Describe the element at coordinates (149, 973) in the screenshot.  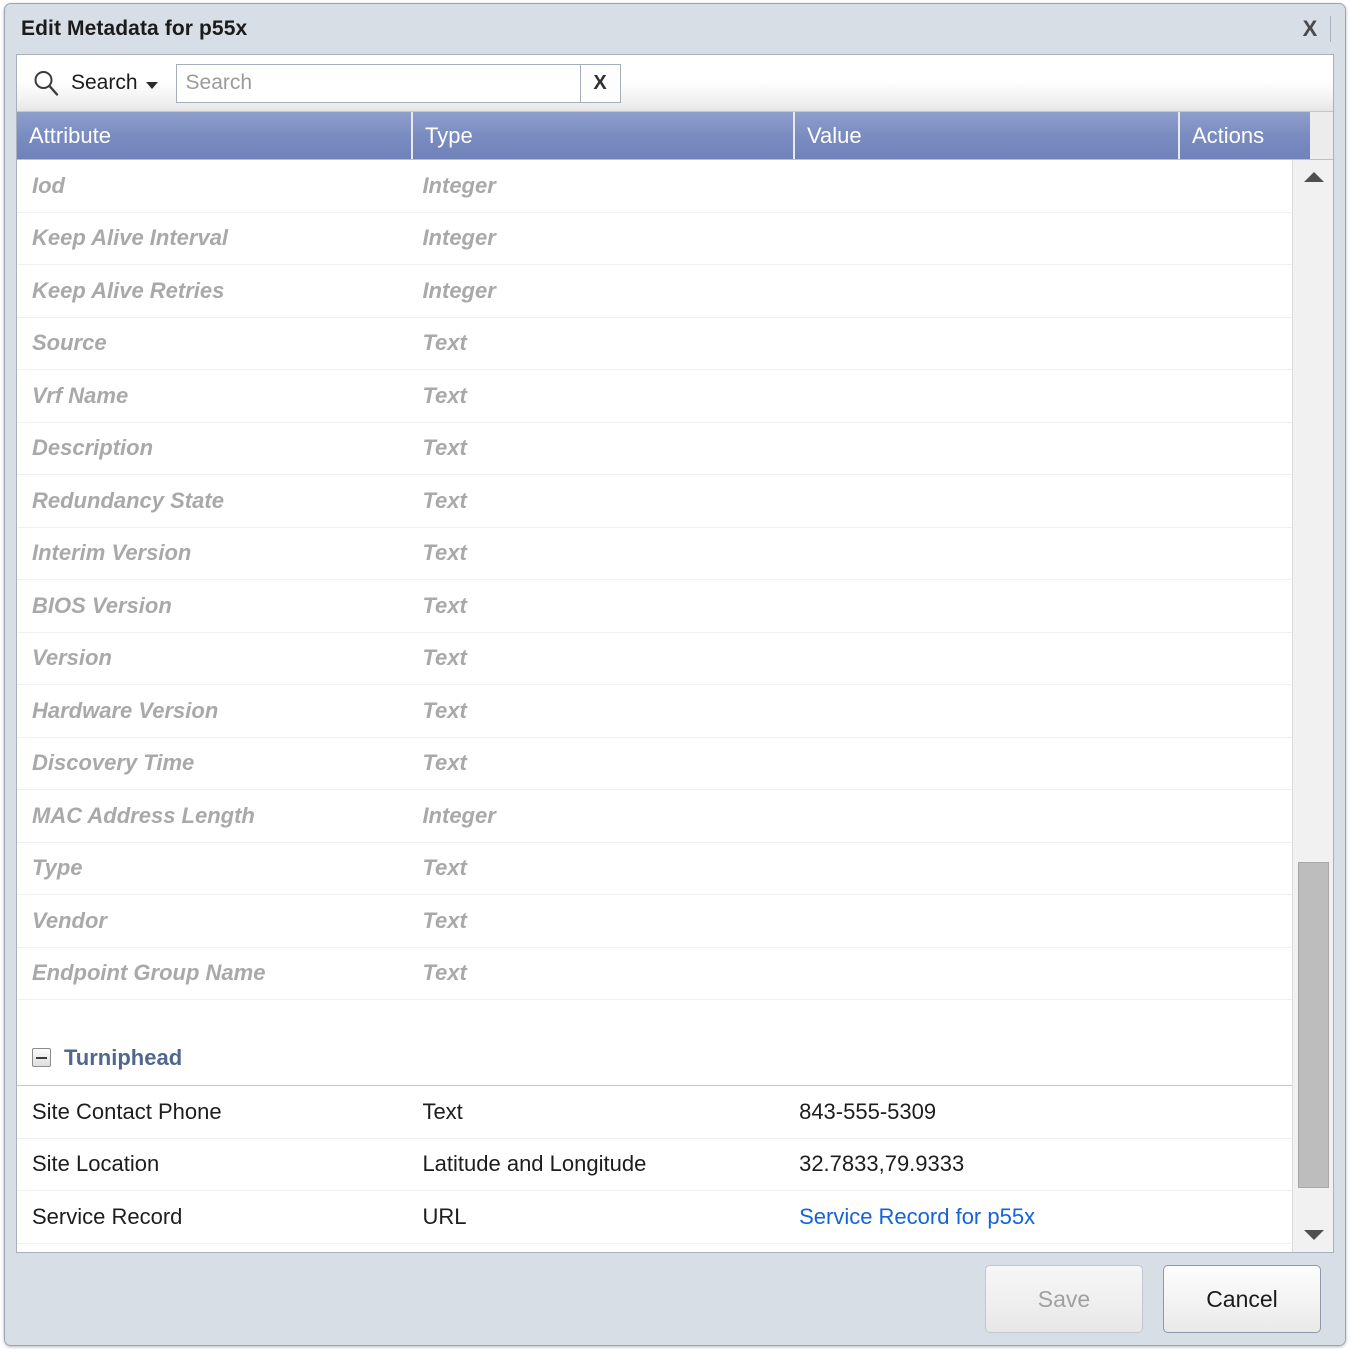
I see `cell-attribute: Endpoint Group Name` at that location.